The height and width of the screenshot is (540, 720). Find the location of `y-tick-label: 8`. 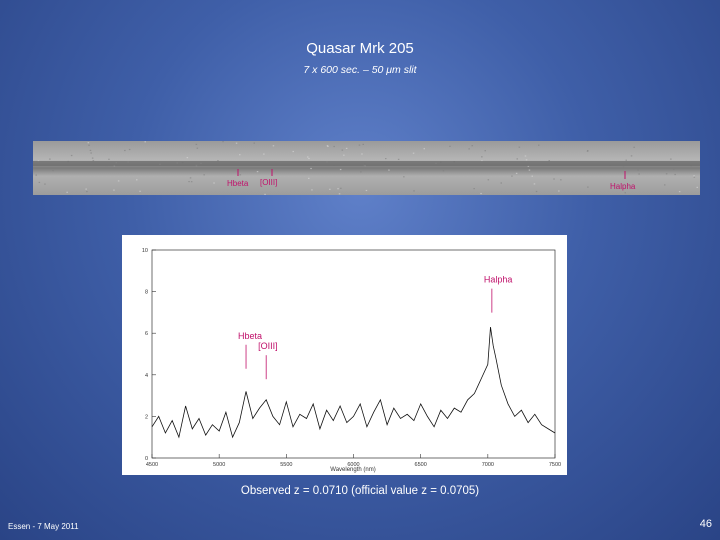

y-tick-label: 8 is located at coordinates (146, 293).